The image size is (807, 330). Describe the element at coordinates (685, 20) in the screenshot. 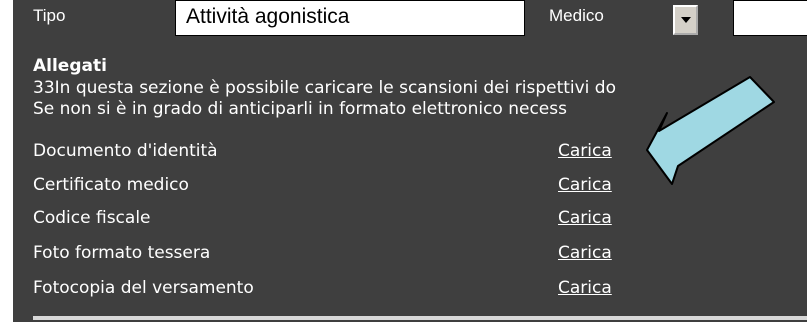

I see `dropdown-arrow-icon` at that location.